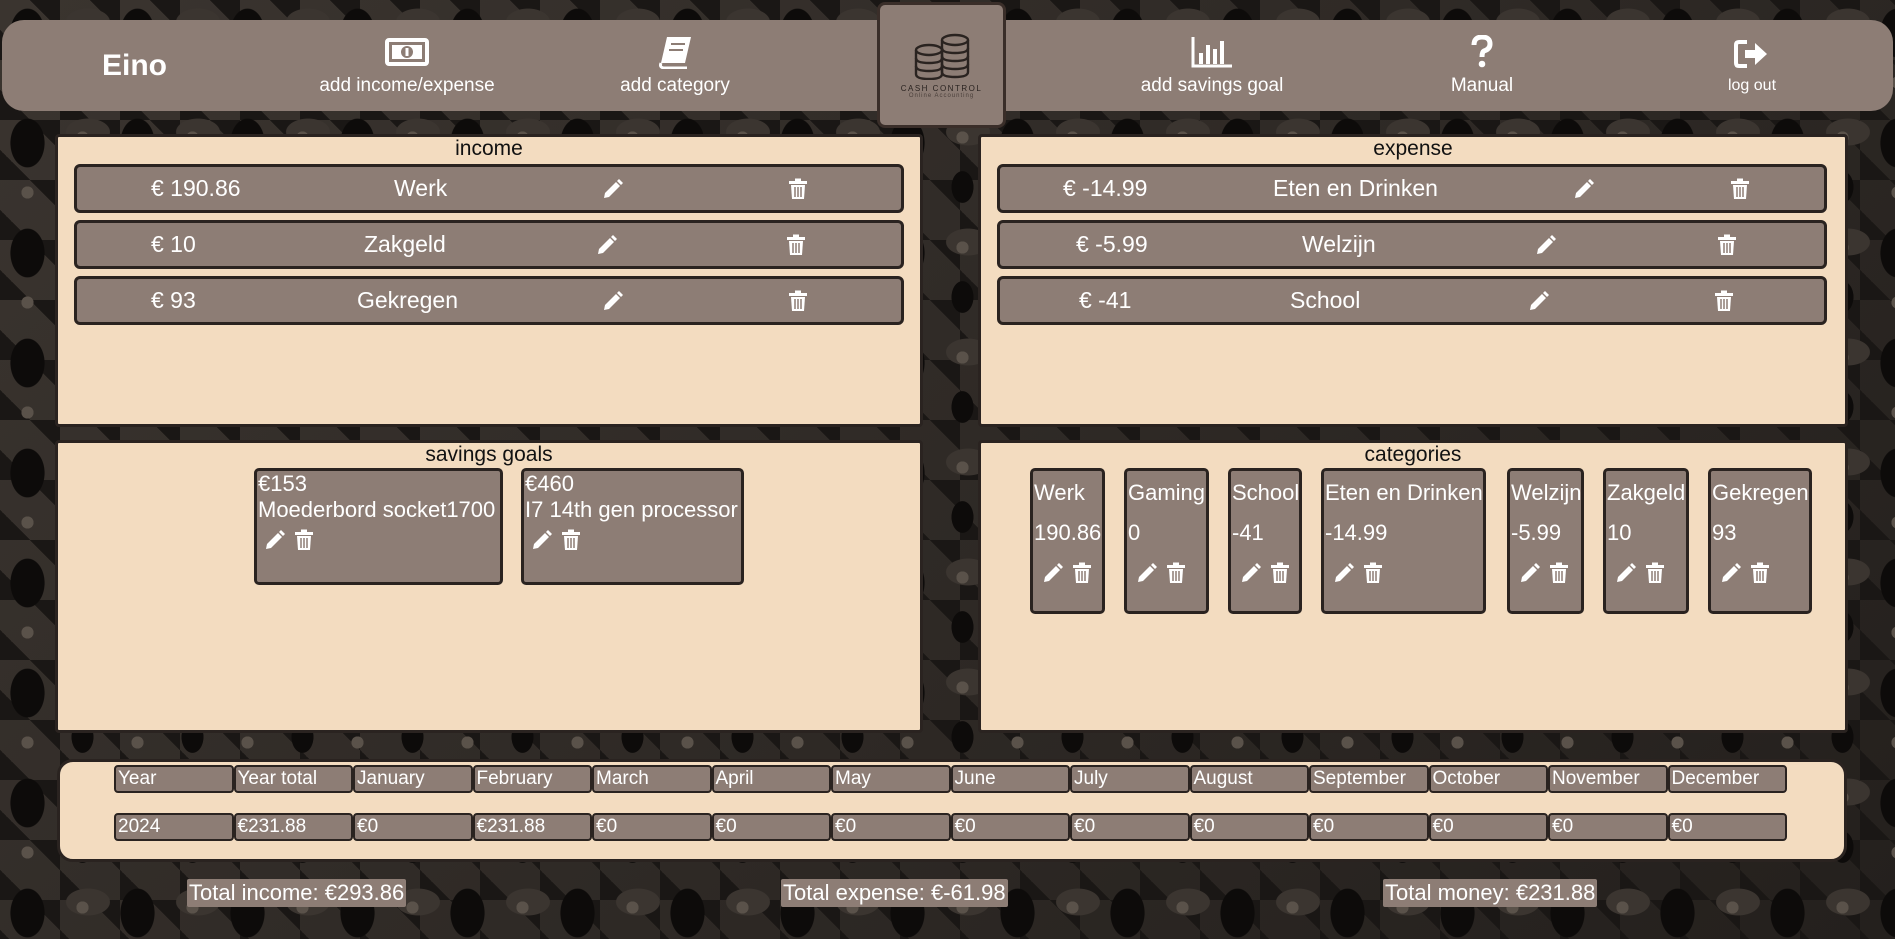 Image resolution: width=1895 pixels, height=939 pixels. Describe the element at coordinates (408, 300) in the screenshot. I see `income-category: Gekregen` at that location.